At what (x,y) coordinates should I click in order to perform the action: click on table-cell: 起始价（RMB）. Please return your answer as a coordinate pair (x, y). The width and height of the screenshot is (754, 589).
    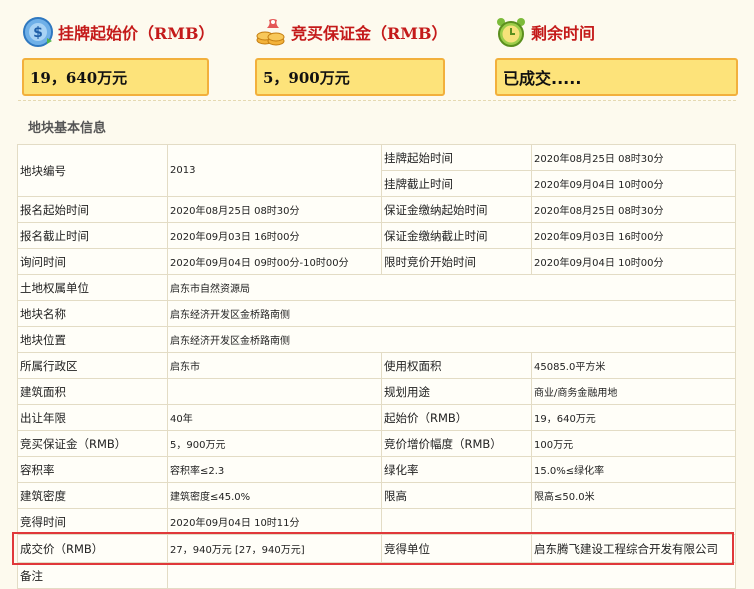
    Looking at the image, I should click on (456, 417).